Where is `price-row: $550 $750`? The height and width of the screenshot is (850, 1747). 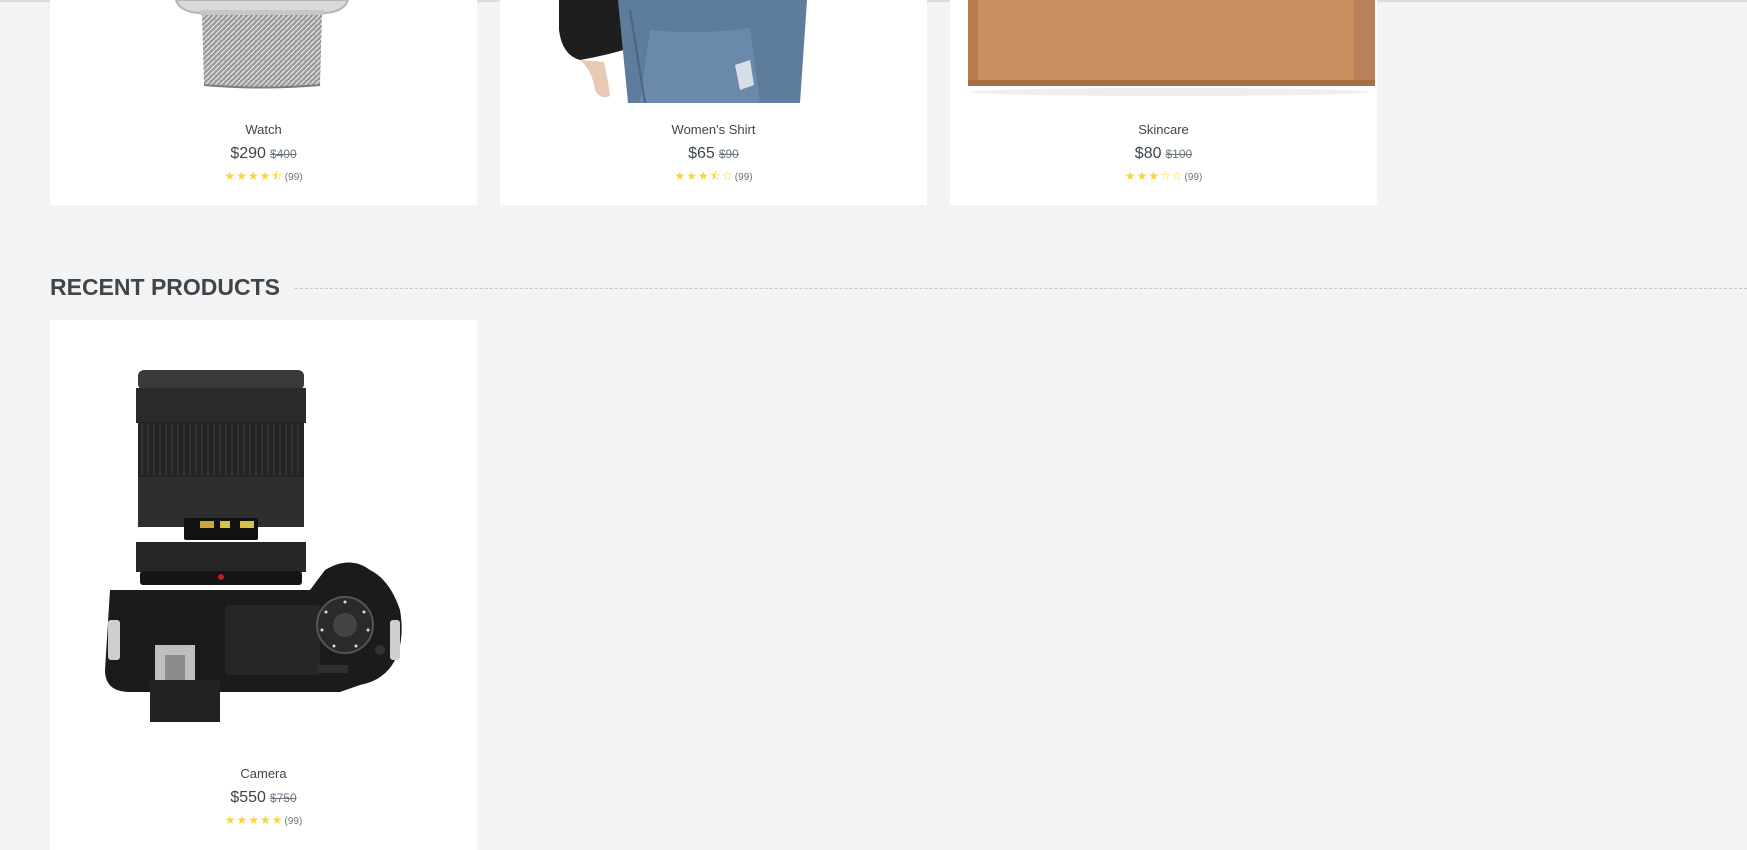 price-row: $550 $750 is located at coordinates (263, 798).